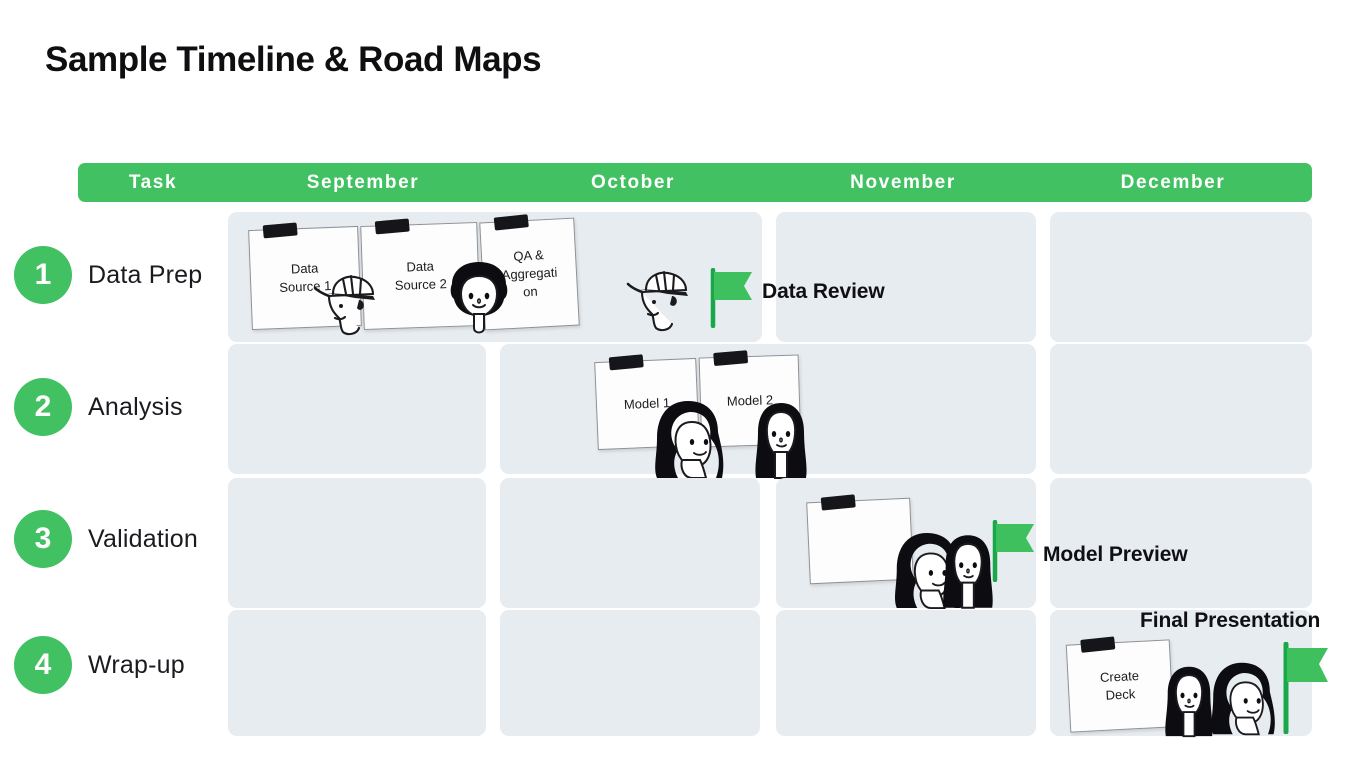  Describe the element at coordinates (136, 664) in the screenshot. I see `row-title-4: Wrap-up` at that location.